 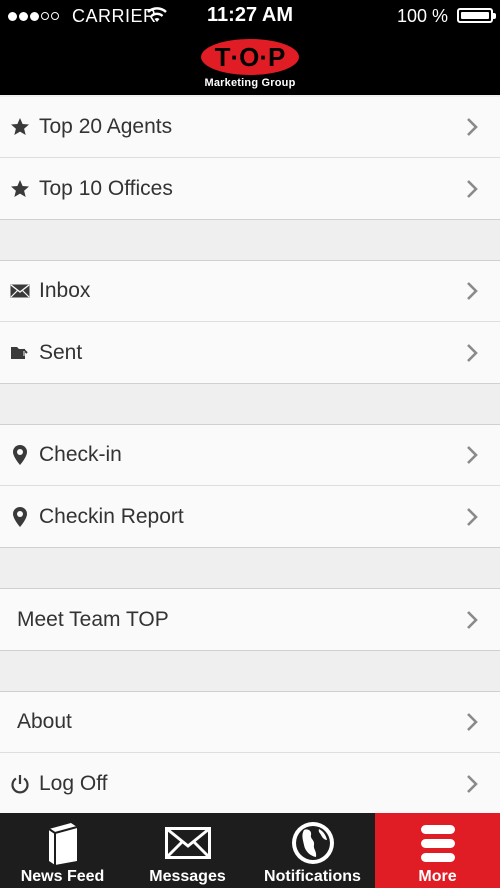 I want to click on bottom-tab-bar: News Feed Messages Notifications More, so click(x=250, y=850).